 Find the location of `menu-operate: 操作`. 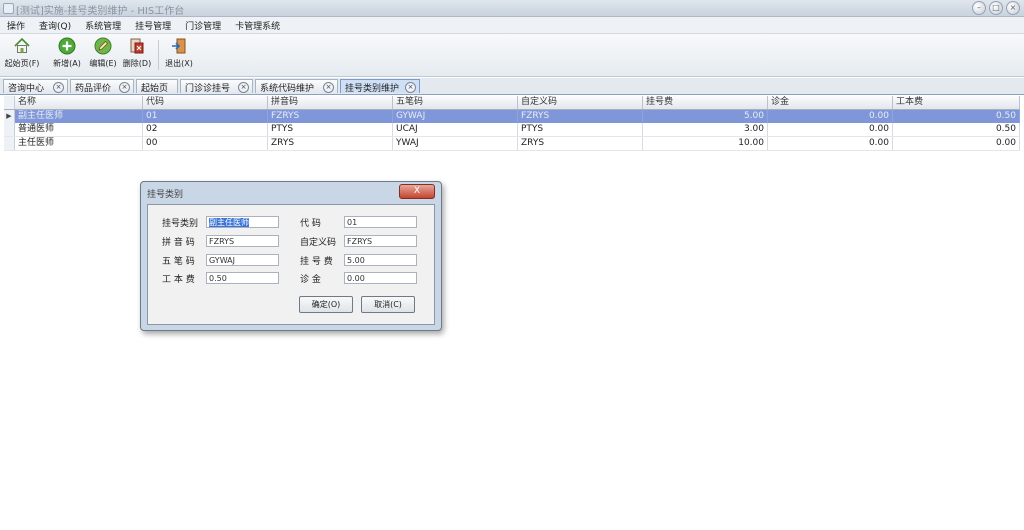

menu-operate: 操作 is located at coordinates (16, 25).